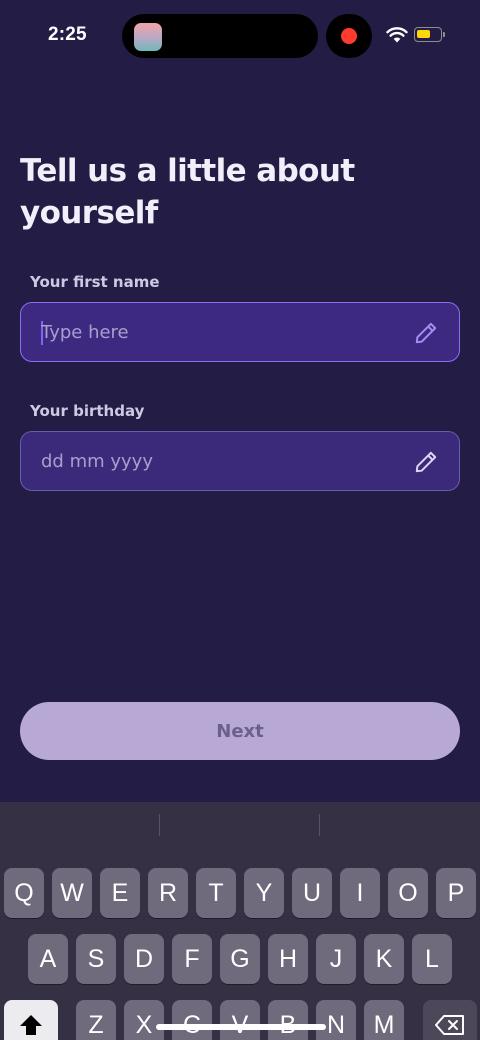  What do you see at coordinates (264, 893) in the screenshot?
I see `key-y: Y` at bounding box center [264, 893].